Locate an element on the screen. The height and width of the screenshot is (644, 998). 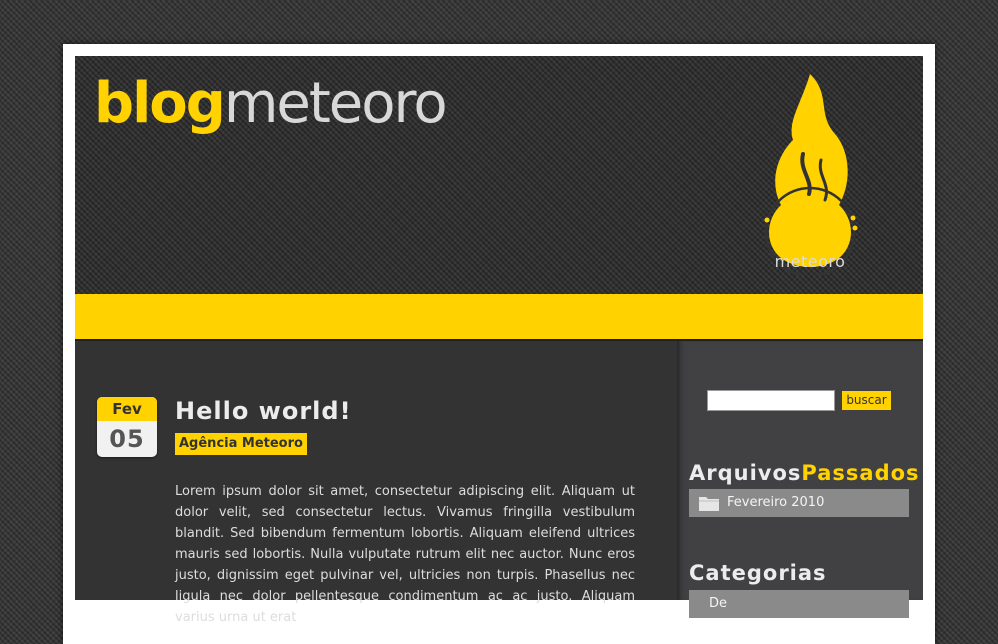
brand-name: meteoro is located at coordinates (810, 261).